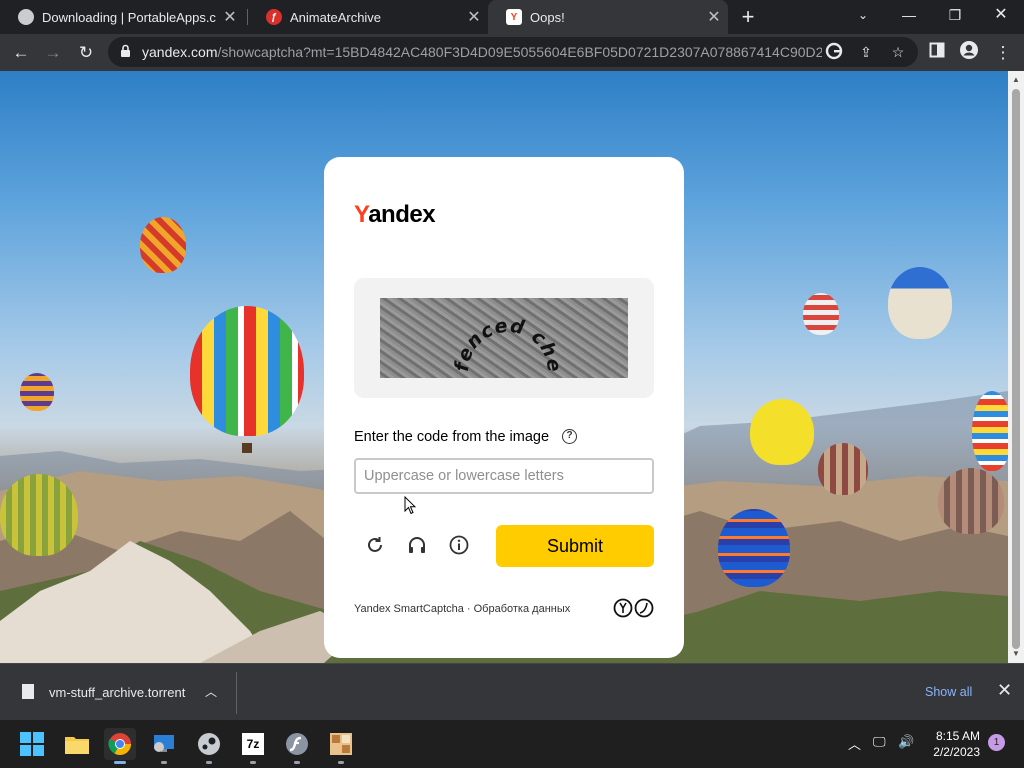 This screenshot has height=768, width=1024. I want to click on file-icon, so click(28, 691).